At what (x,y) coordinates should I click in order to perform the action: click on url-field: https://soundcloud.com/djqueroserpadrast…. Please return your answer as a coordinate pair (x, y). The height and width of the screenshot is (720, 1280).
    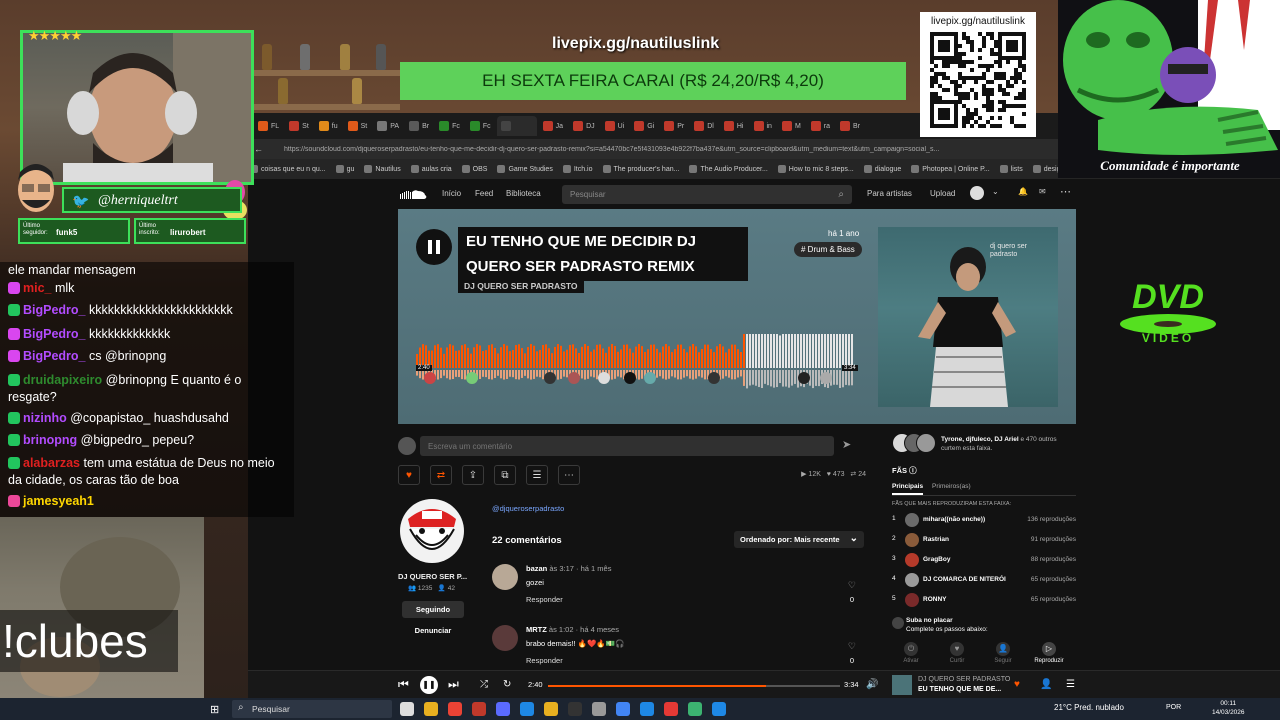
    Looking at the image, I should click on (674, 149).